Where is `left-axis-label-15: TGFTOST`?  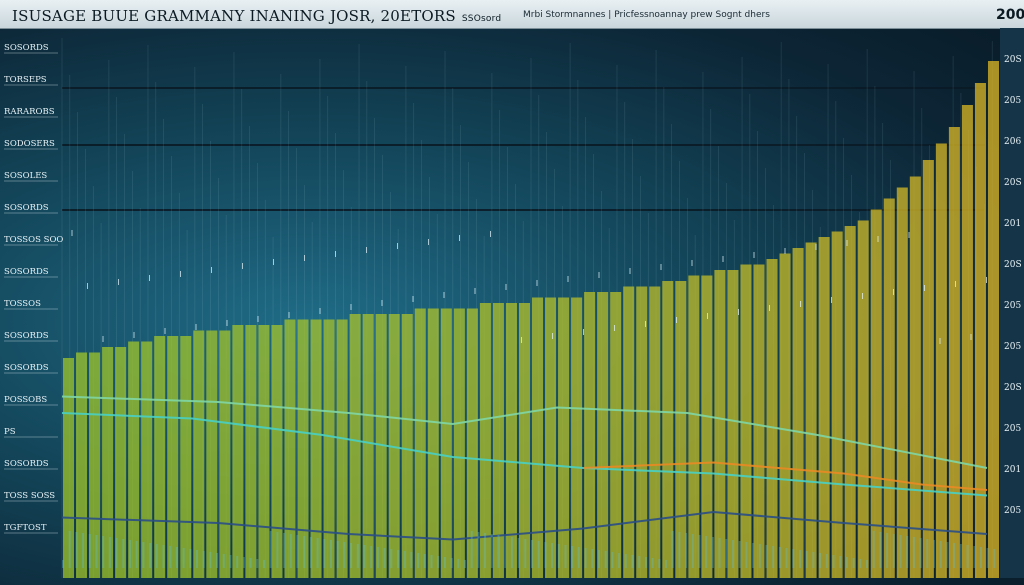
left-axis-label-15: TGFTOST is located at coordinates (25, 528).